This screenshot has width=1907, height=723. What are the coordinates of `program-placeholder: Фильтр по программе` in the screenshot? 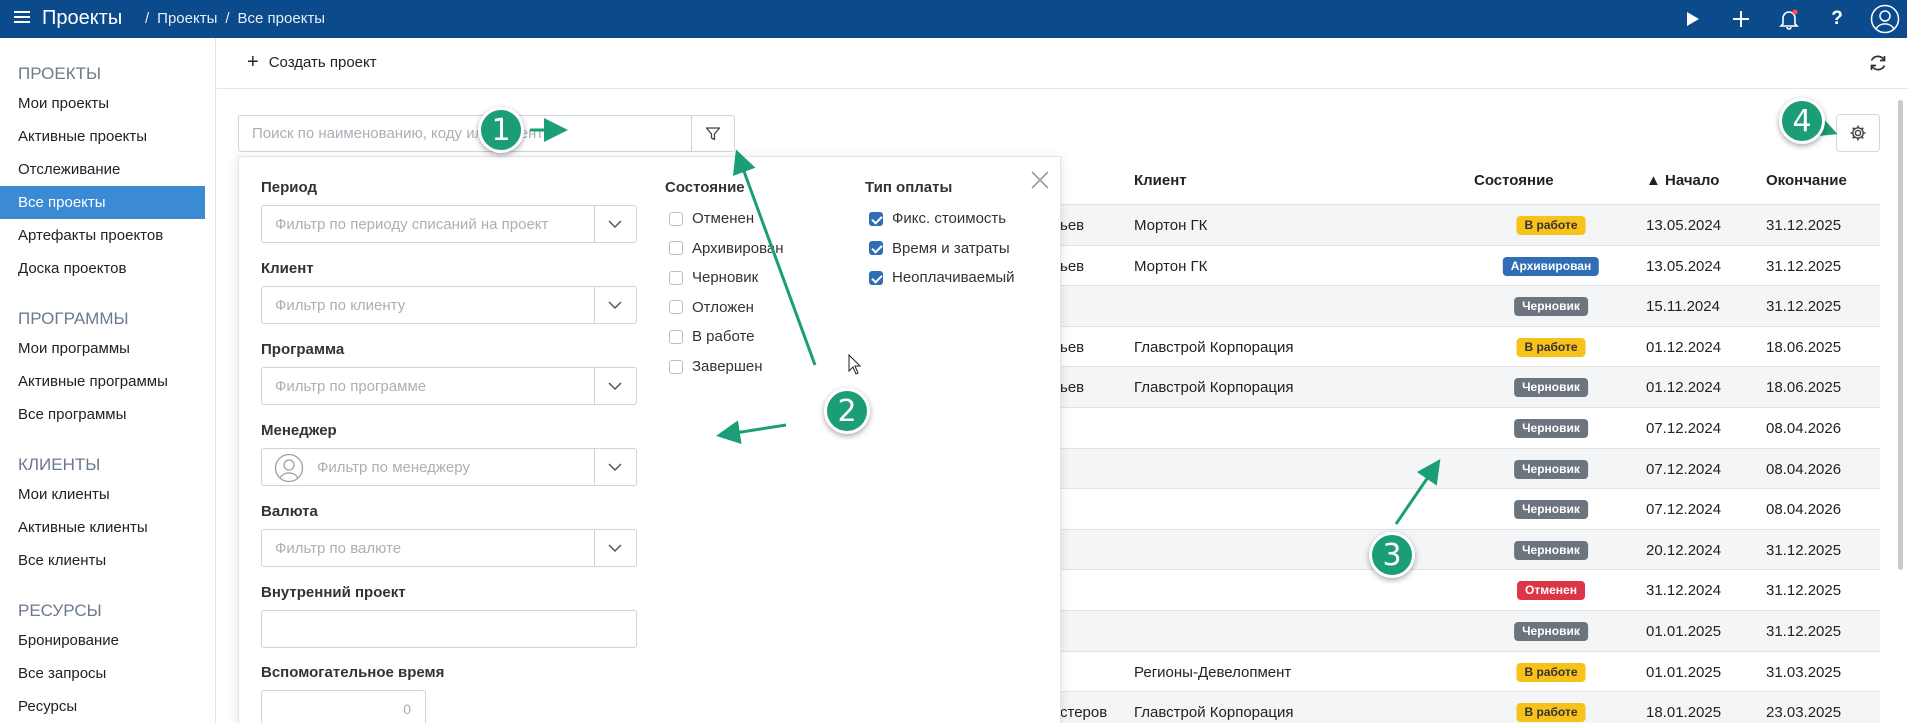 It's located at (351, 386).